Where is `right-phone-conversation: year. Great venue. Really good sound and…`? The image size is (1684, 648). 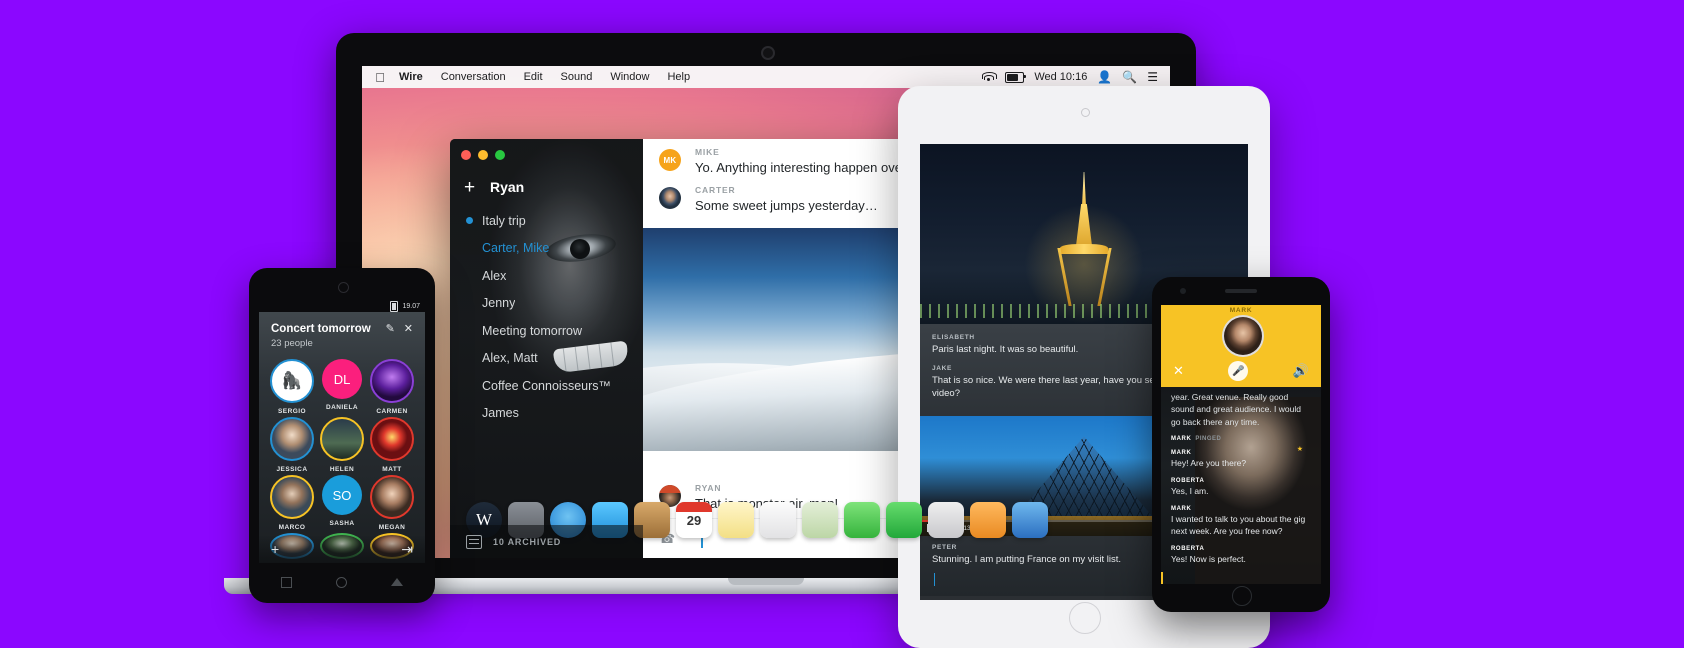
right-phone-conversation: year. Great venue. Really good sound and… is located at coordinates (1241, 485).